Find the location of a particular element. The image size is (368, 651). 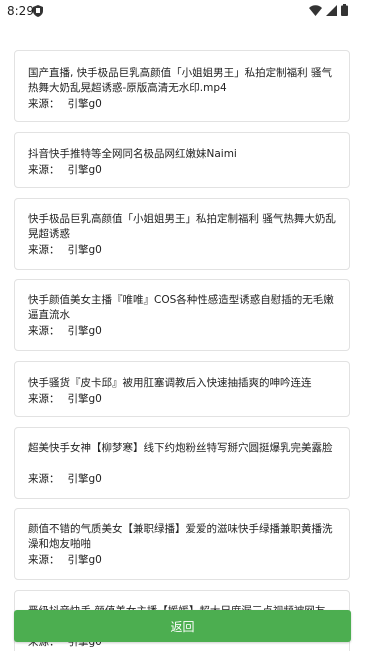

item-title: 超美快手女神【柳梦寒】线下约炮粉丝特写掰穴圆挺爆乳完美露脸 is located at coordinates (180, 448).